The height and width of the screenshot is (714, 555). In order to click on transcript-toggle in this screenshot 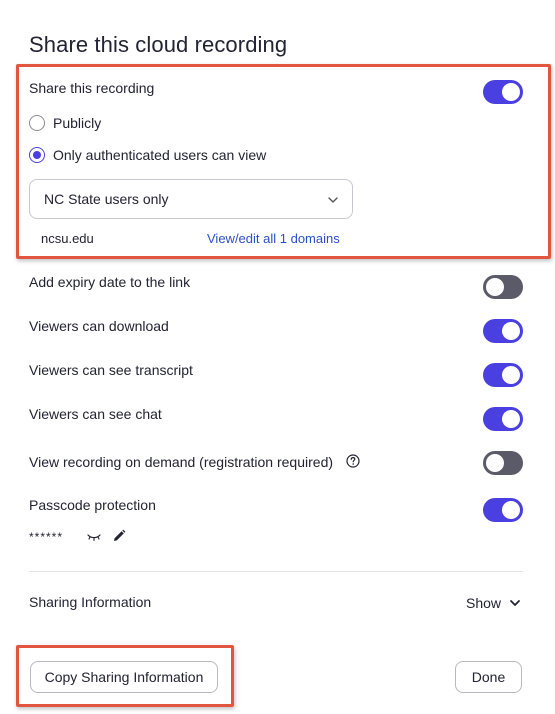, I will do `click(503, 375)`.